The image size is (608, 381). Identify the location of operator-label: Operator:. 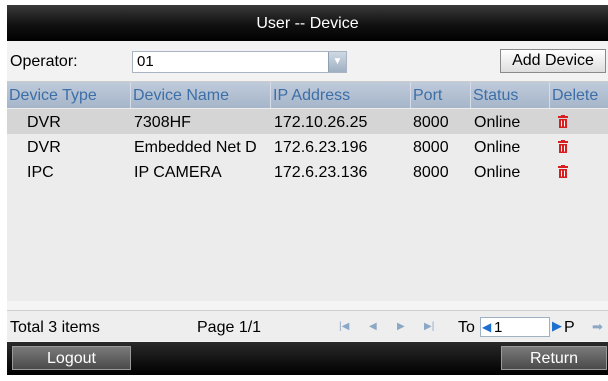
(44, 61).